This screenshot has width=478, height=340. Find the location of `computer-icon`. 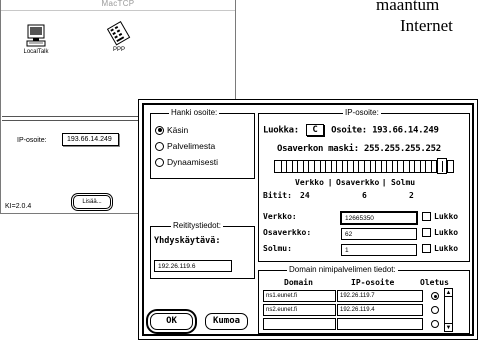

computer-icon is located at coordinates (36, 35).